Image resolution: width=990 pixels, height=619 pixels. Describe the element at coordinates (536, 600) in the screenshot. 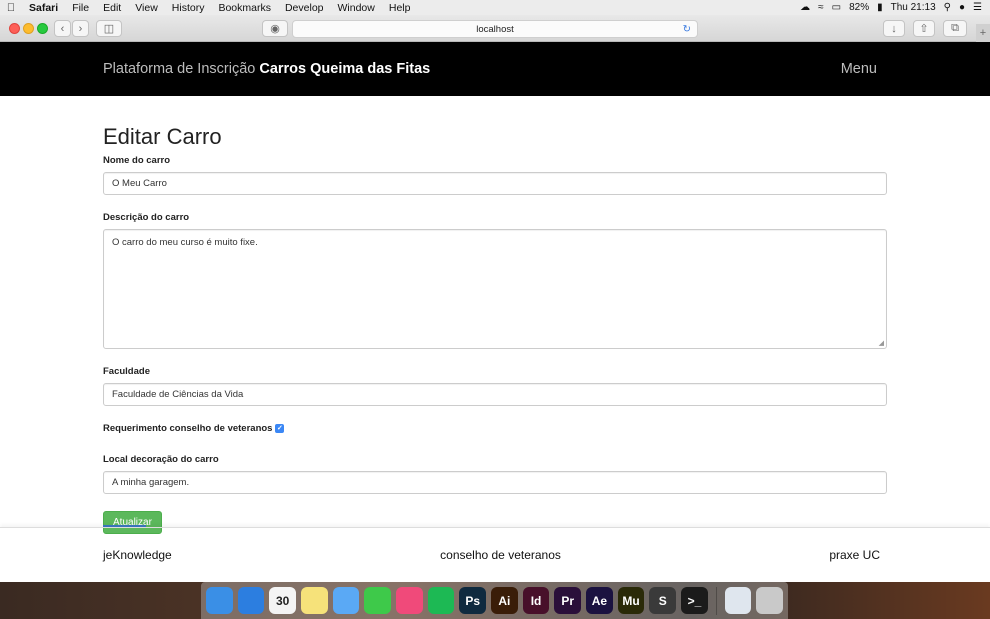

I see `indesign-icon: Id` at that location.